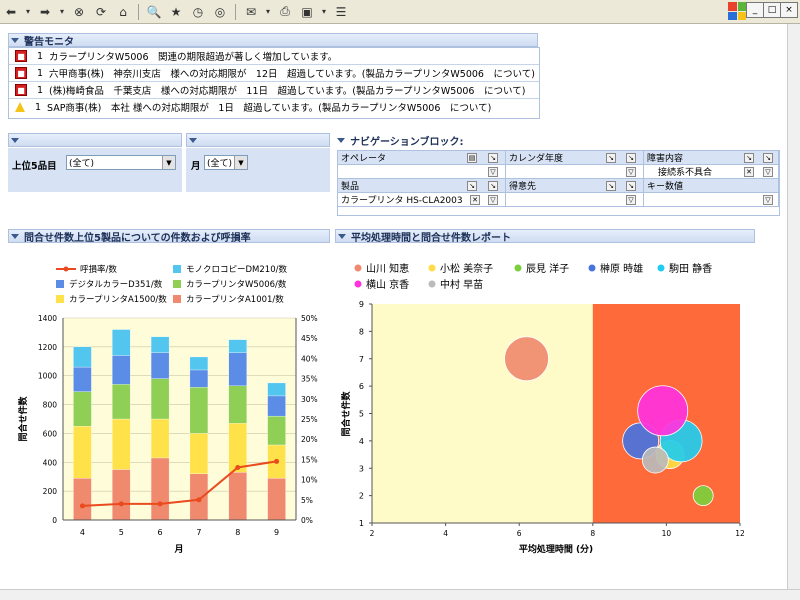 The image size is (800, 600). Describe the element at coordinates (169, 236) in the screenshot. I see `chart1-header: 問合せ件数上位5製品についての件数および呼損率` at that location.